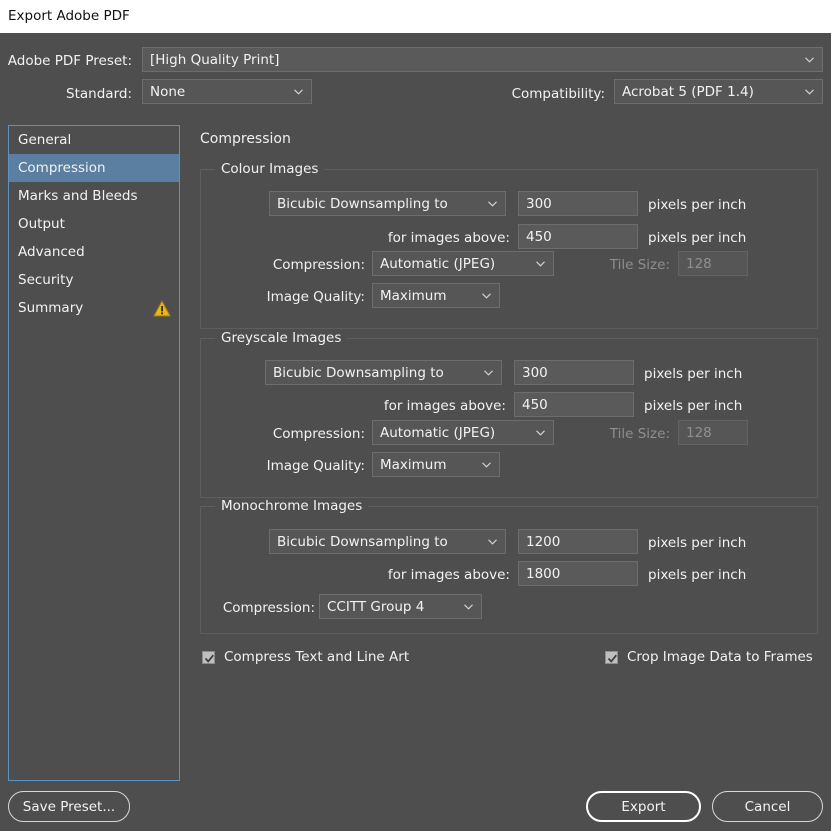 This screenshot has width=831, height=831. Describe the element at coordinates (62, 168) in the screenshot. I see `sidebar-item-label: Compression` at that location.